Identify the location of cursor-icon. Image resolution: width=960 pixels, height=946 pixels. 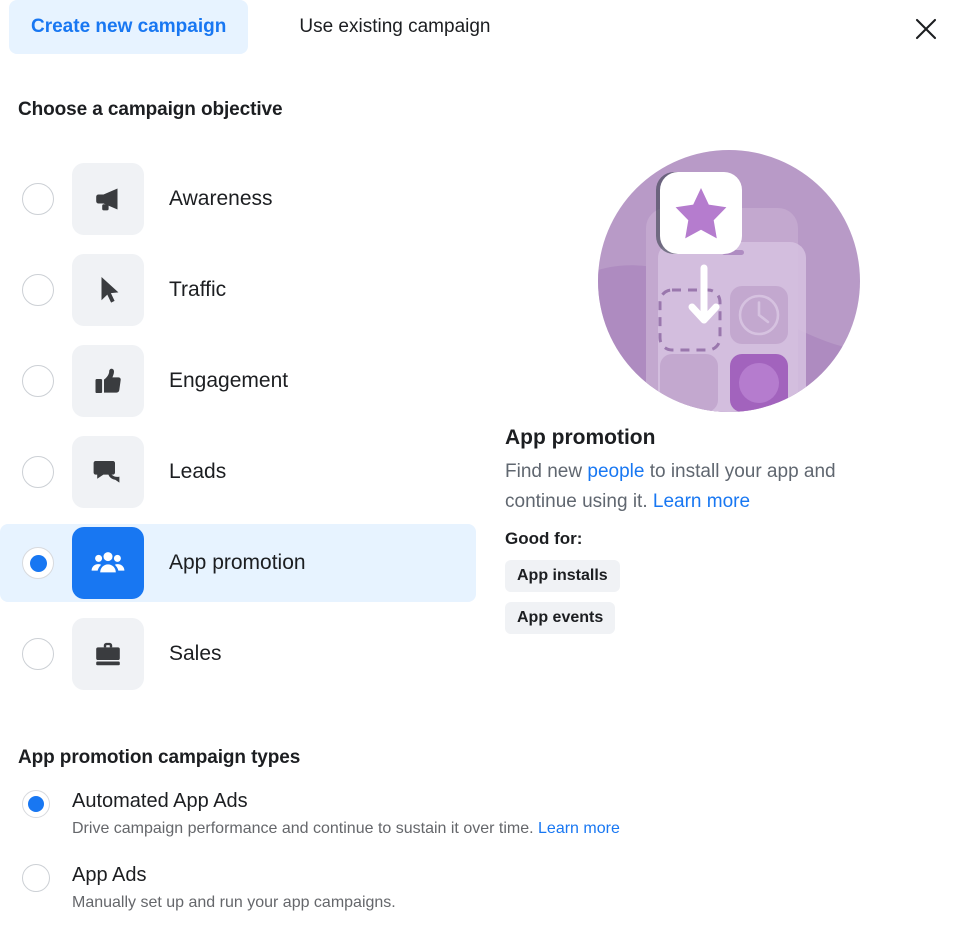
(110, 290).